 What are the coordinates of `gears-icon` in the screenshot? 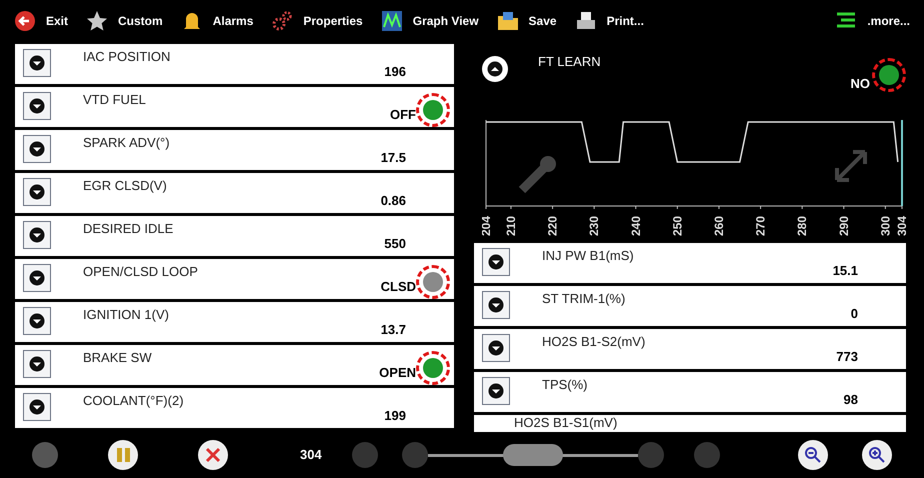 It's located at (282, 21).